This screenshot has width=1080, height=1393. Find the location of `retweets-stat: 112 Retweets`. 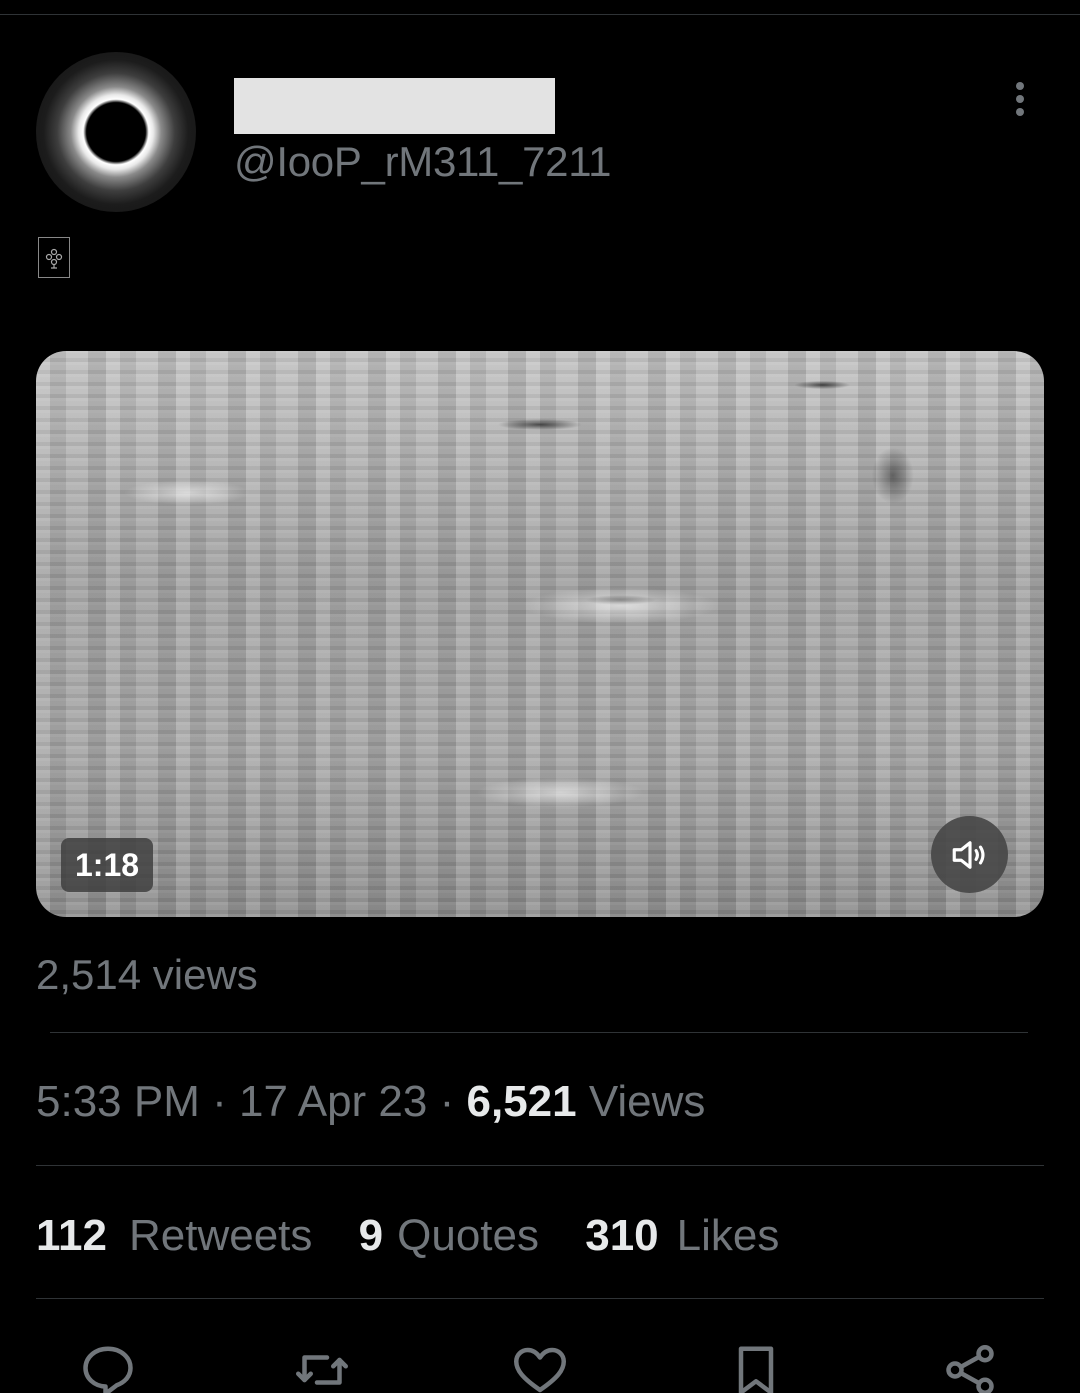

retweets-stat: 112 Retweets is located at coordinates (174, 1236).